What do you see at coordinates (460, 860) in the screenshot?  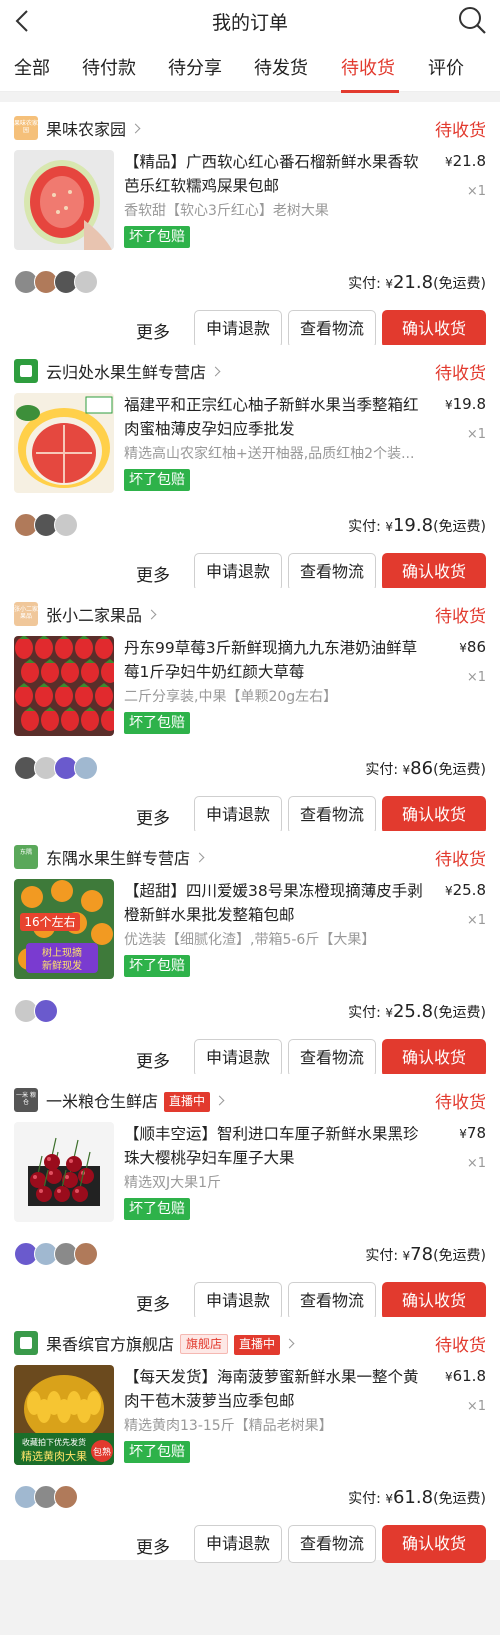 I see `order-status: 待收货` at bounding box center [460, 860].